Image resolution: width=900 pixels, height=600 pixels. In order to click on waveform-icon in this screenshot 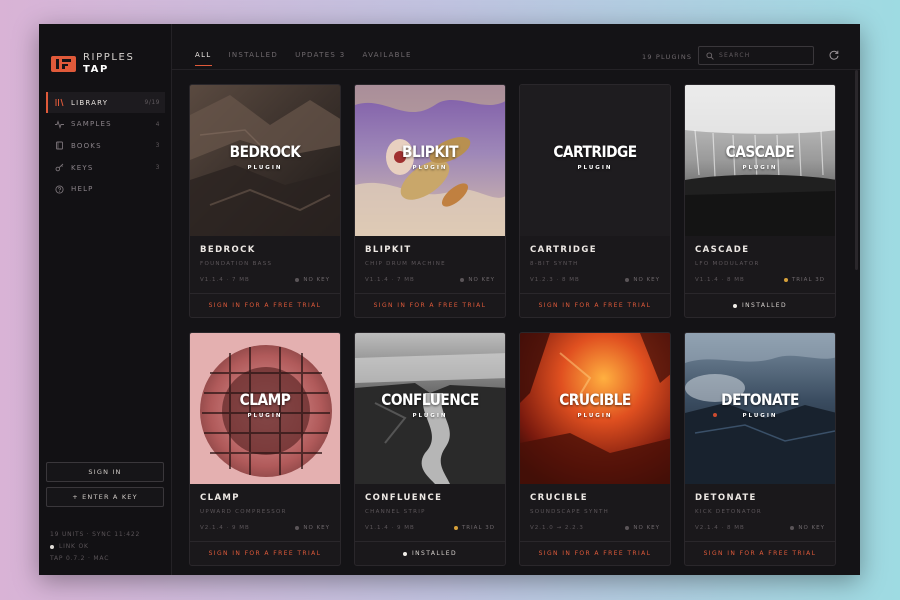, I will do `click(59, 124)`.